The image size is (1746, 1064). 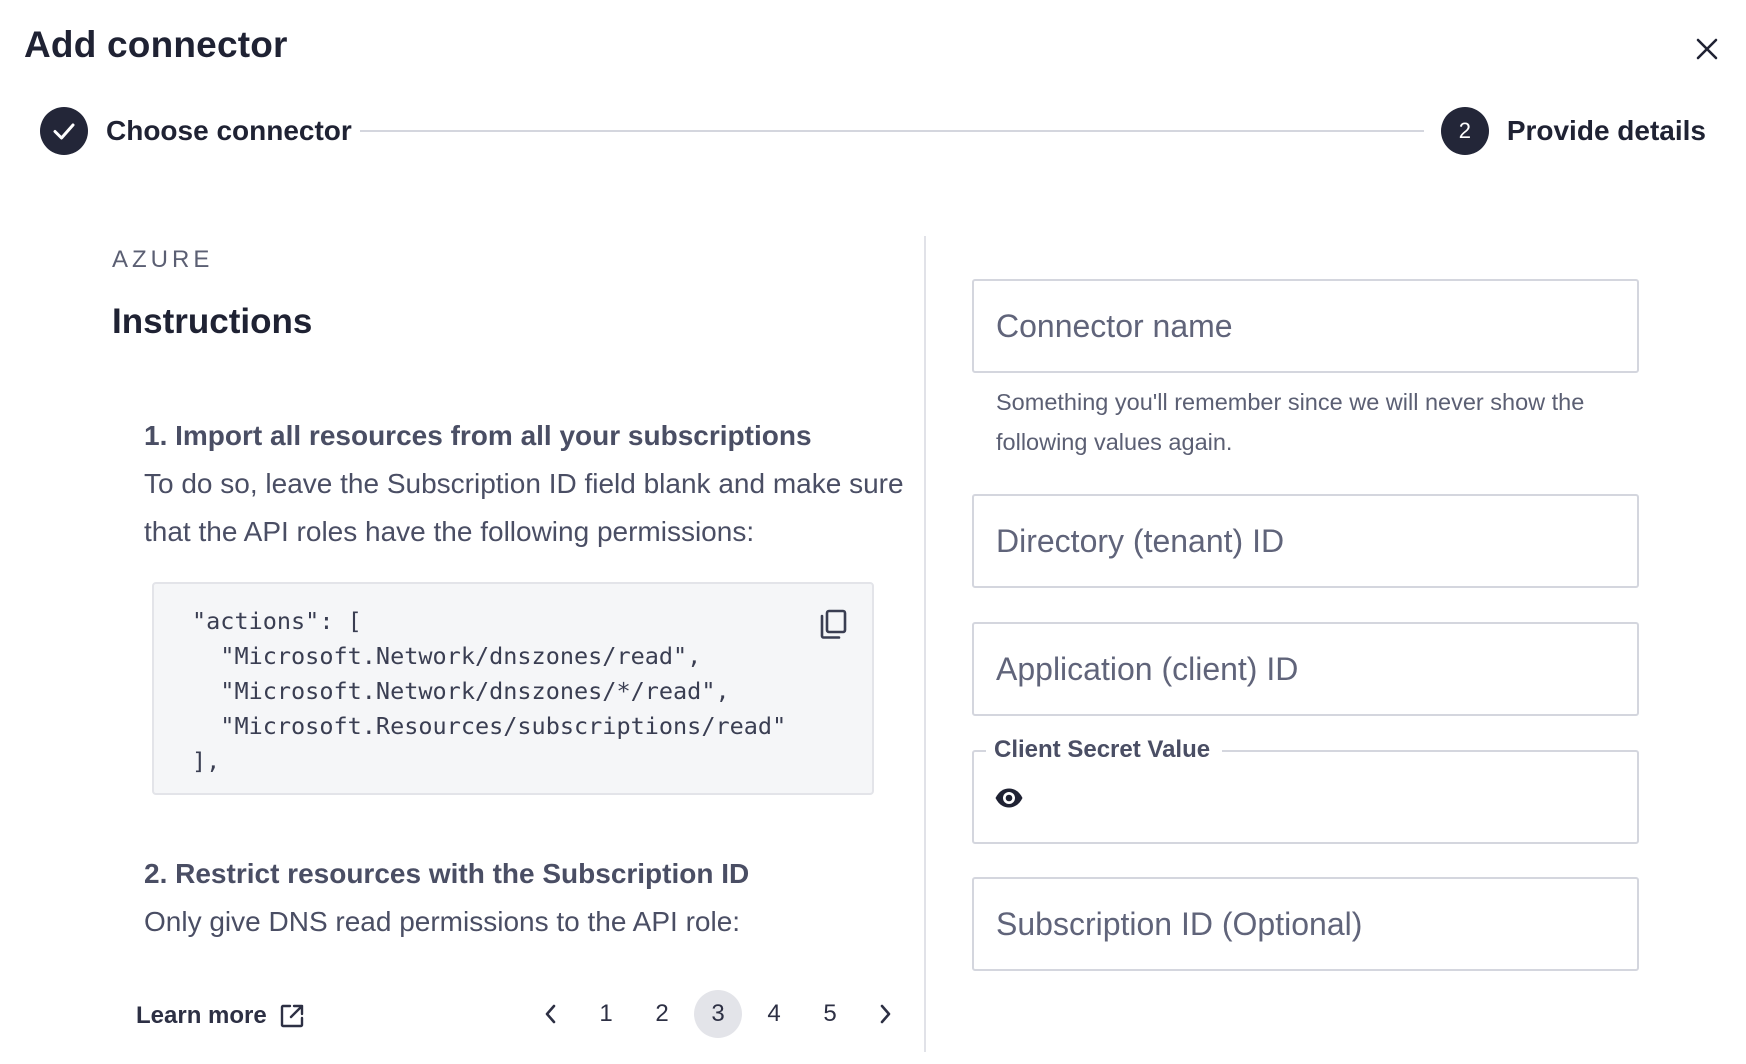 I want to click on client-secret-input, so click(x=1305, y=797).